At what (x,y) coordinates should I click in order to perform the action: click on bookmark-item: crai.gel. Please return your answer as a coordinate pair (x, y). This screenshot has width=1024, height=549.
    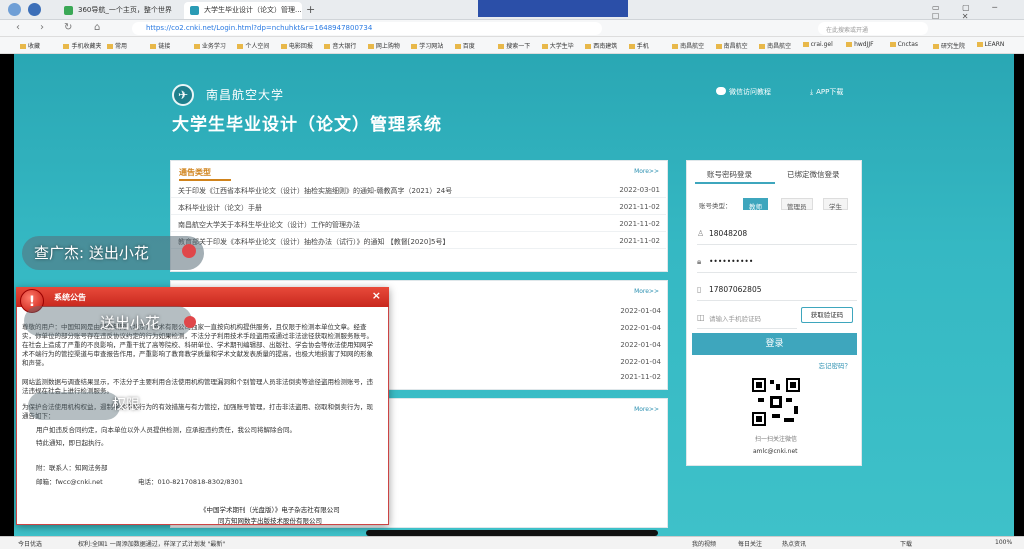
    Looking at the image, I should click on (818, 44).